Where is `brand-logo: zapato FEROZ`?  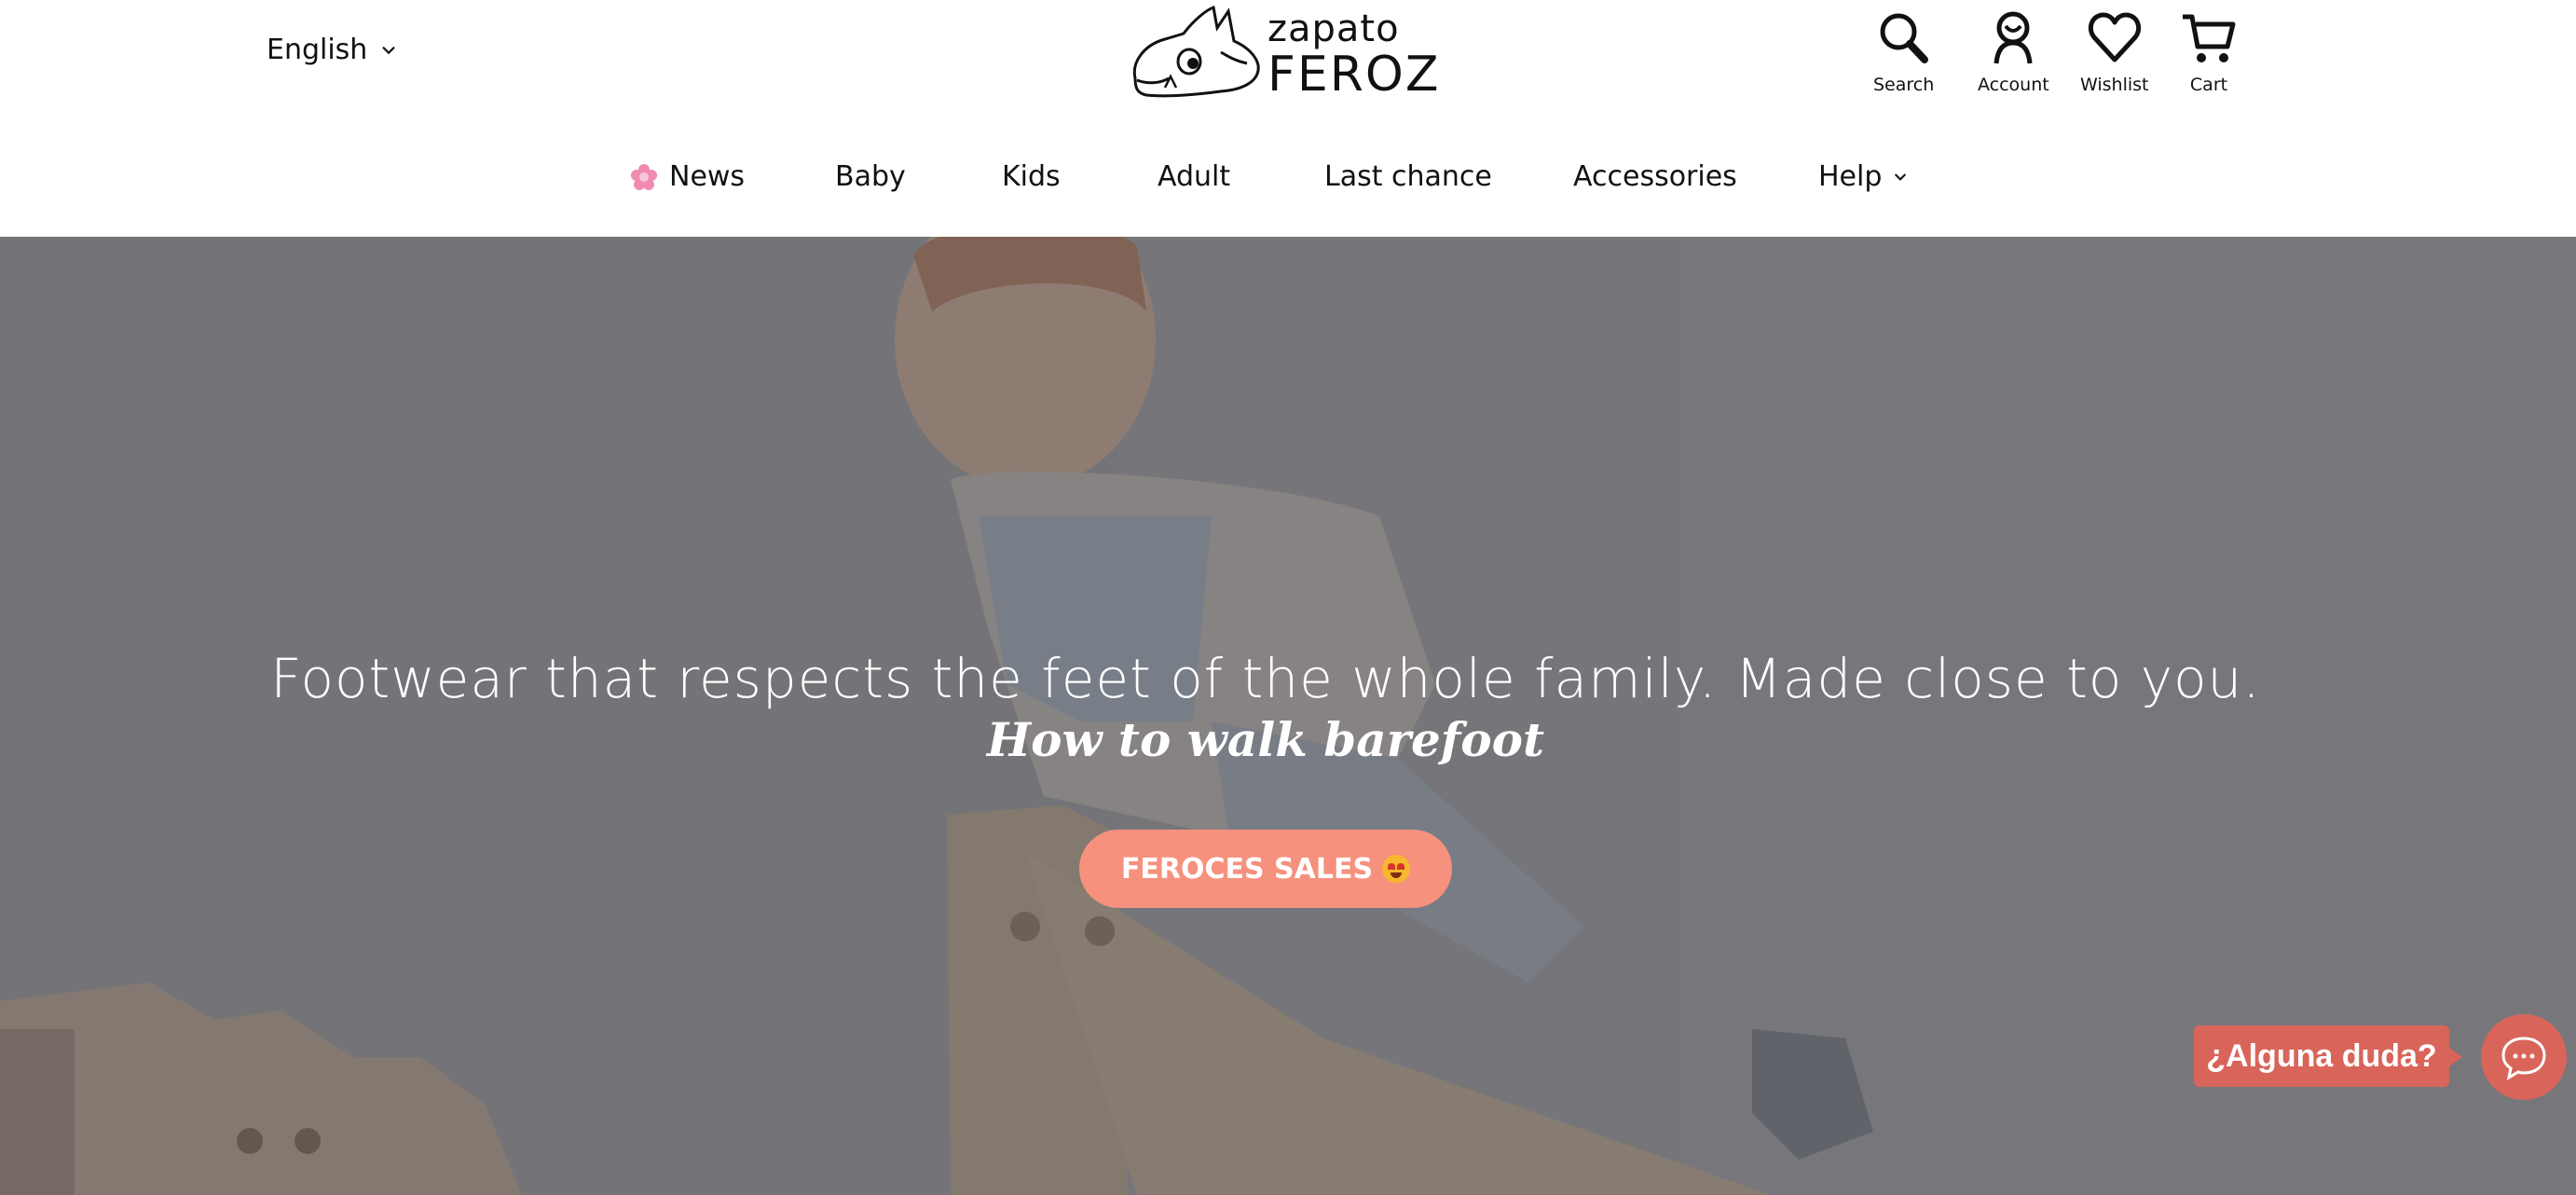
brand-logo: zapato FEROZ is located at coordinates (1283, 54).